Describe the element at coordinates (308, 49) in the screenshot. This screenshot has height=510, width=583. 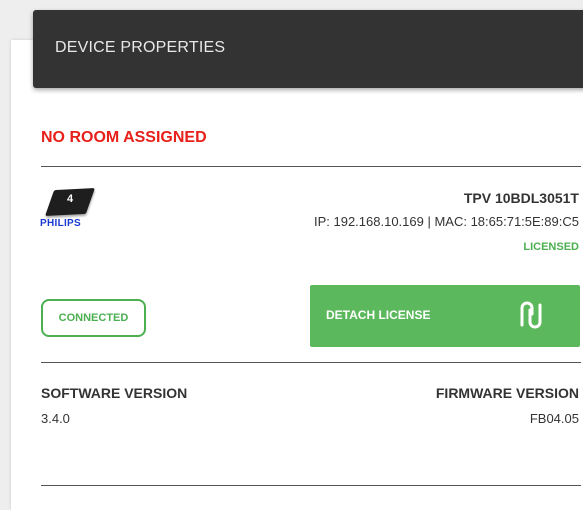
I see `card-header: DEVICE PROPERTIES` at that location.